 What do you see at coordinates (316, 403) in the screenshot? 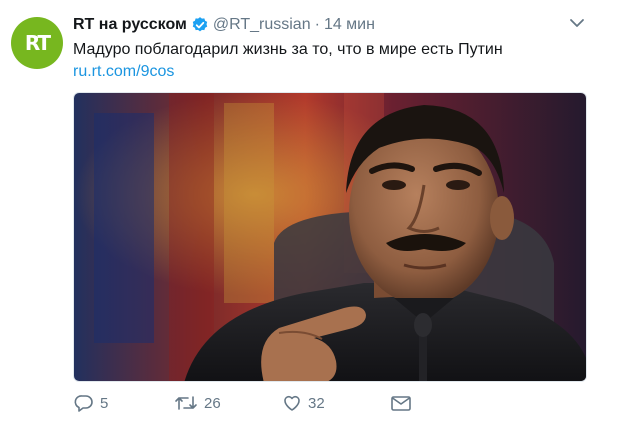
I see `like-count: 32` at bounding box center [316, 403].